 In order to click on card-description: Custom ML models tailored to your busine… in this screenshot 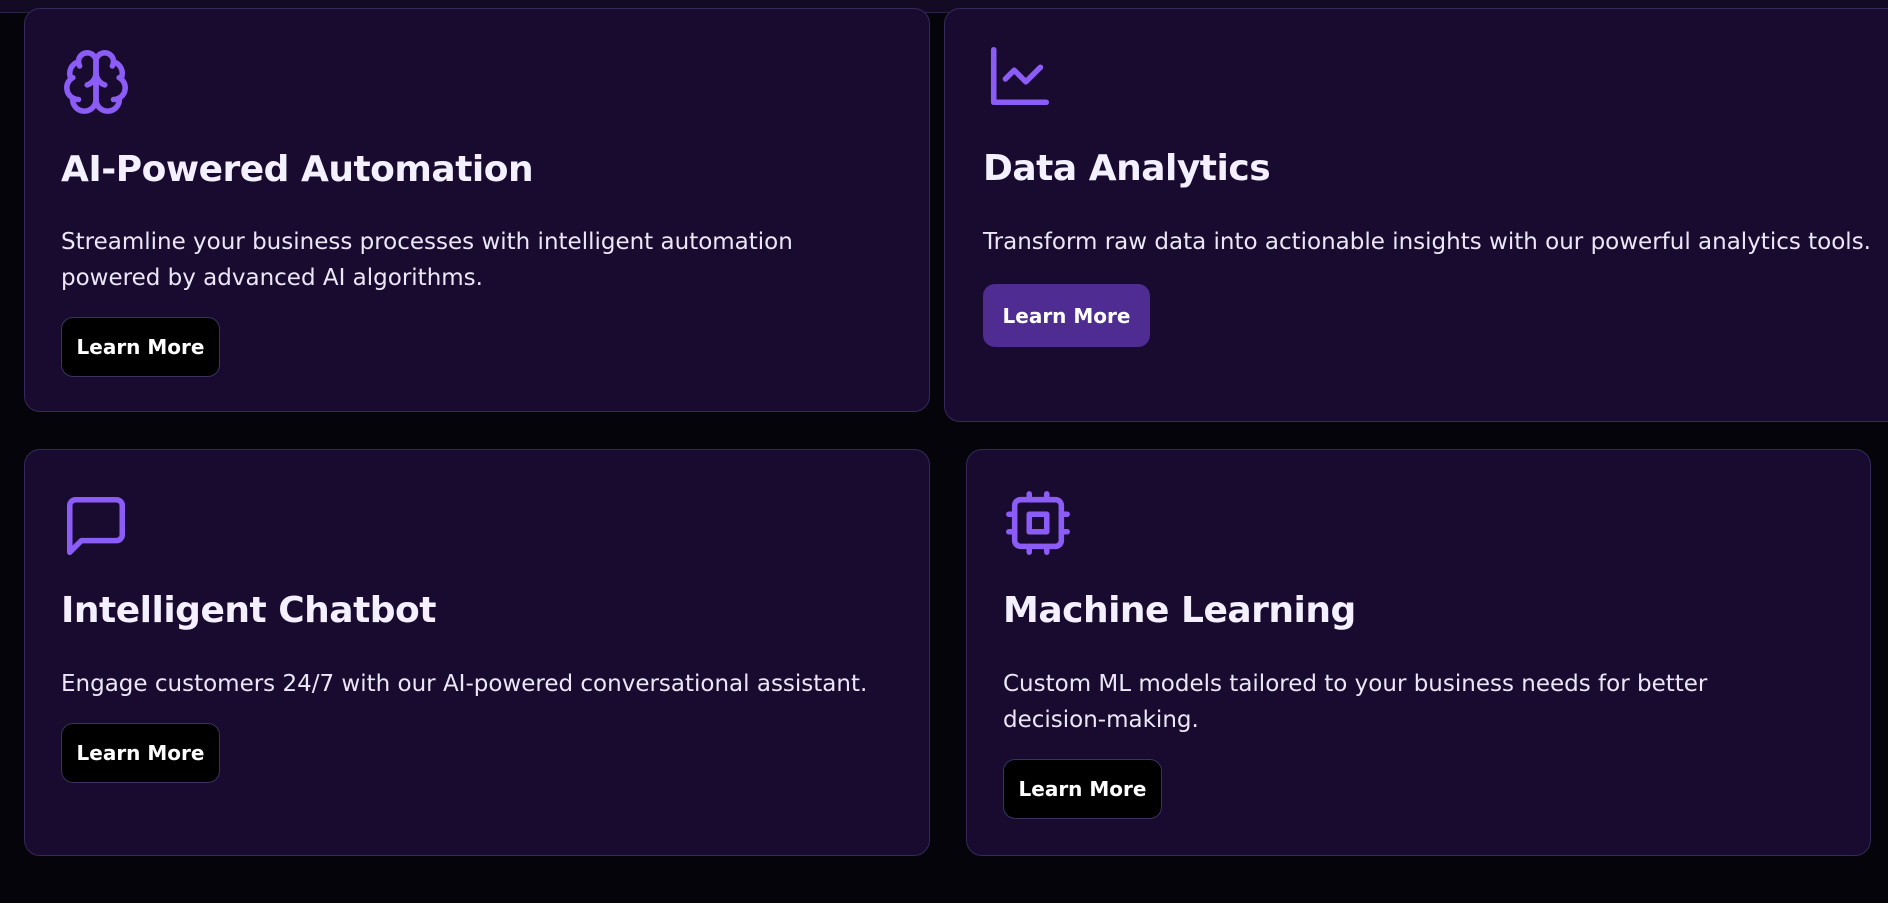, I will do `click(1355, 702)`.